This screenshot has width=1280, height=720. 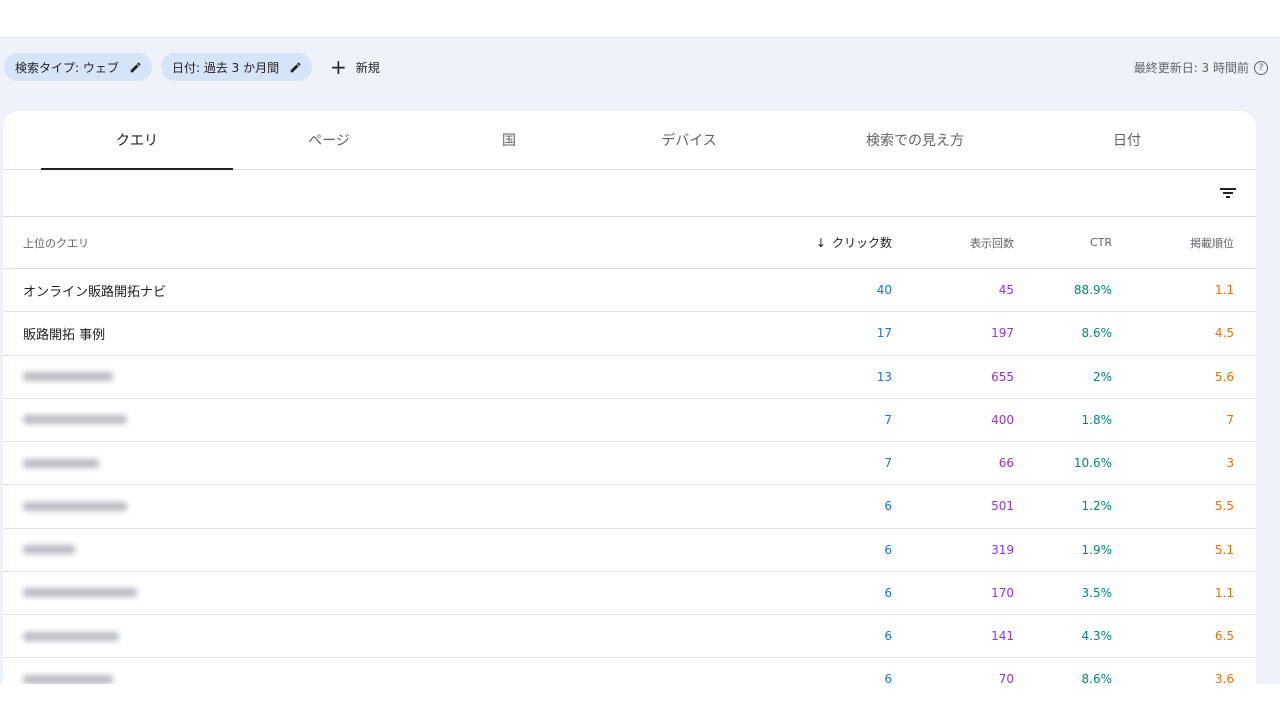 I want to click on query-cell: オンライン販路開拓ナビ, so click(x=95, y=292).